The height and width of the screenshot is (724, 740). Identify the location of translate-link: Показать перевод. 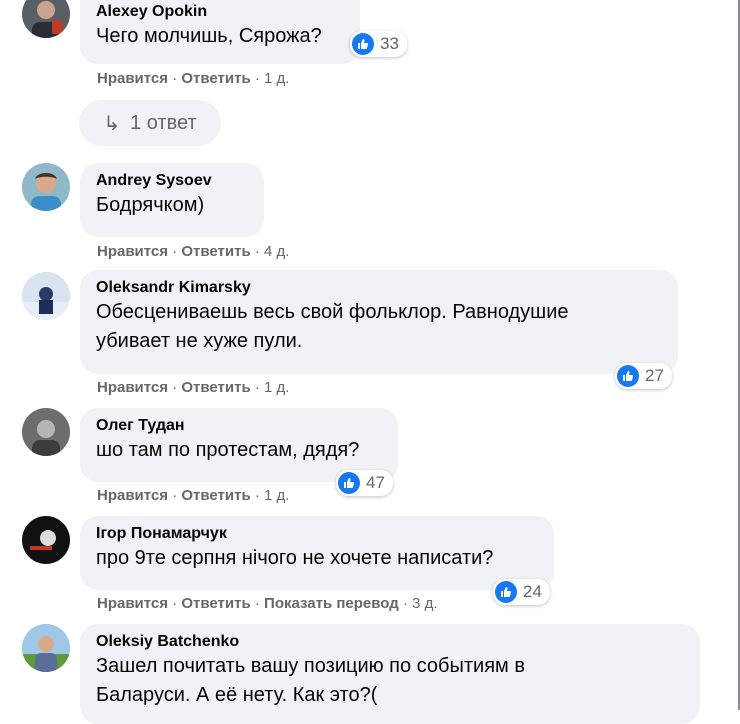
(331, 603).